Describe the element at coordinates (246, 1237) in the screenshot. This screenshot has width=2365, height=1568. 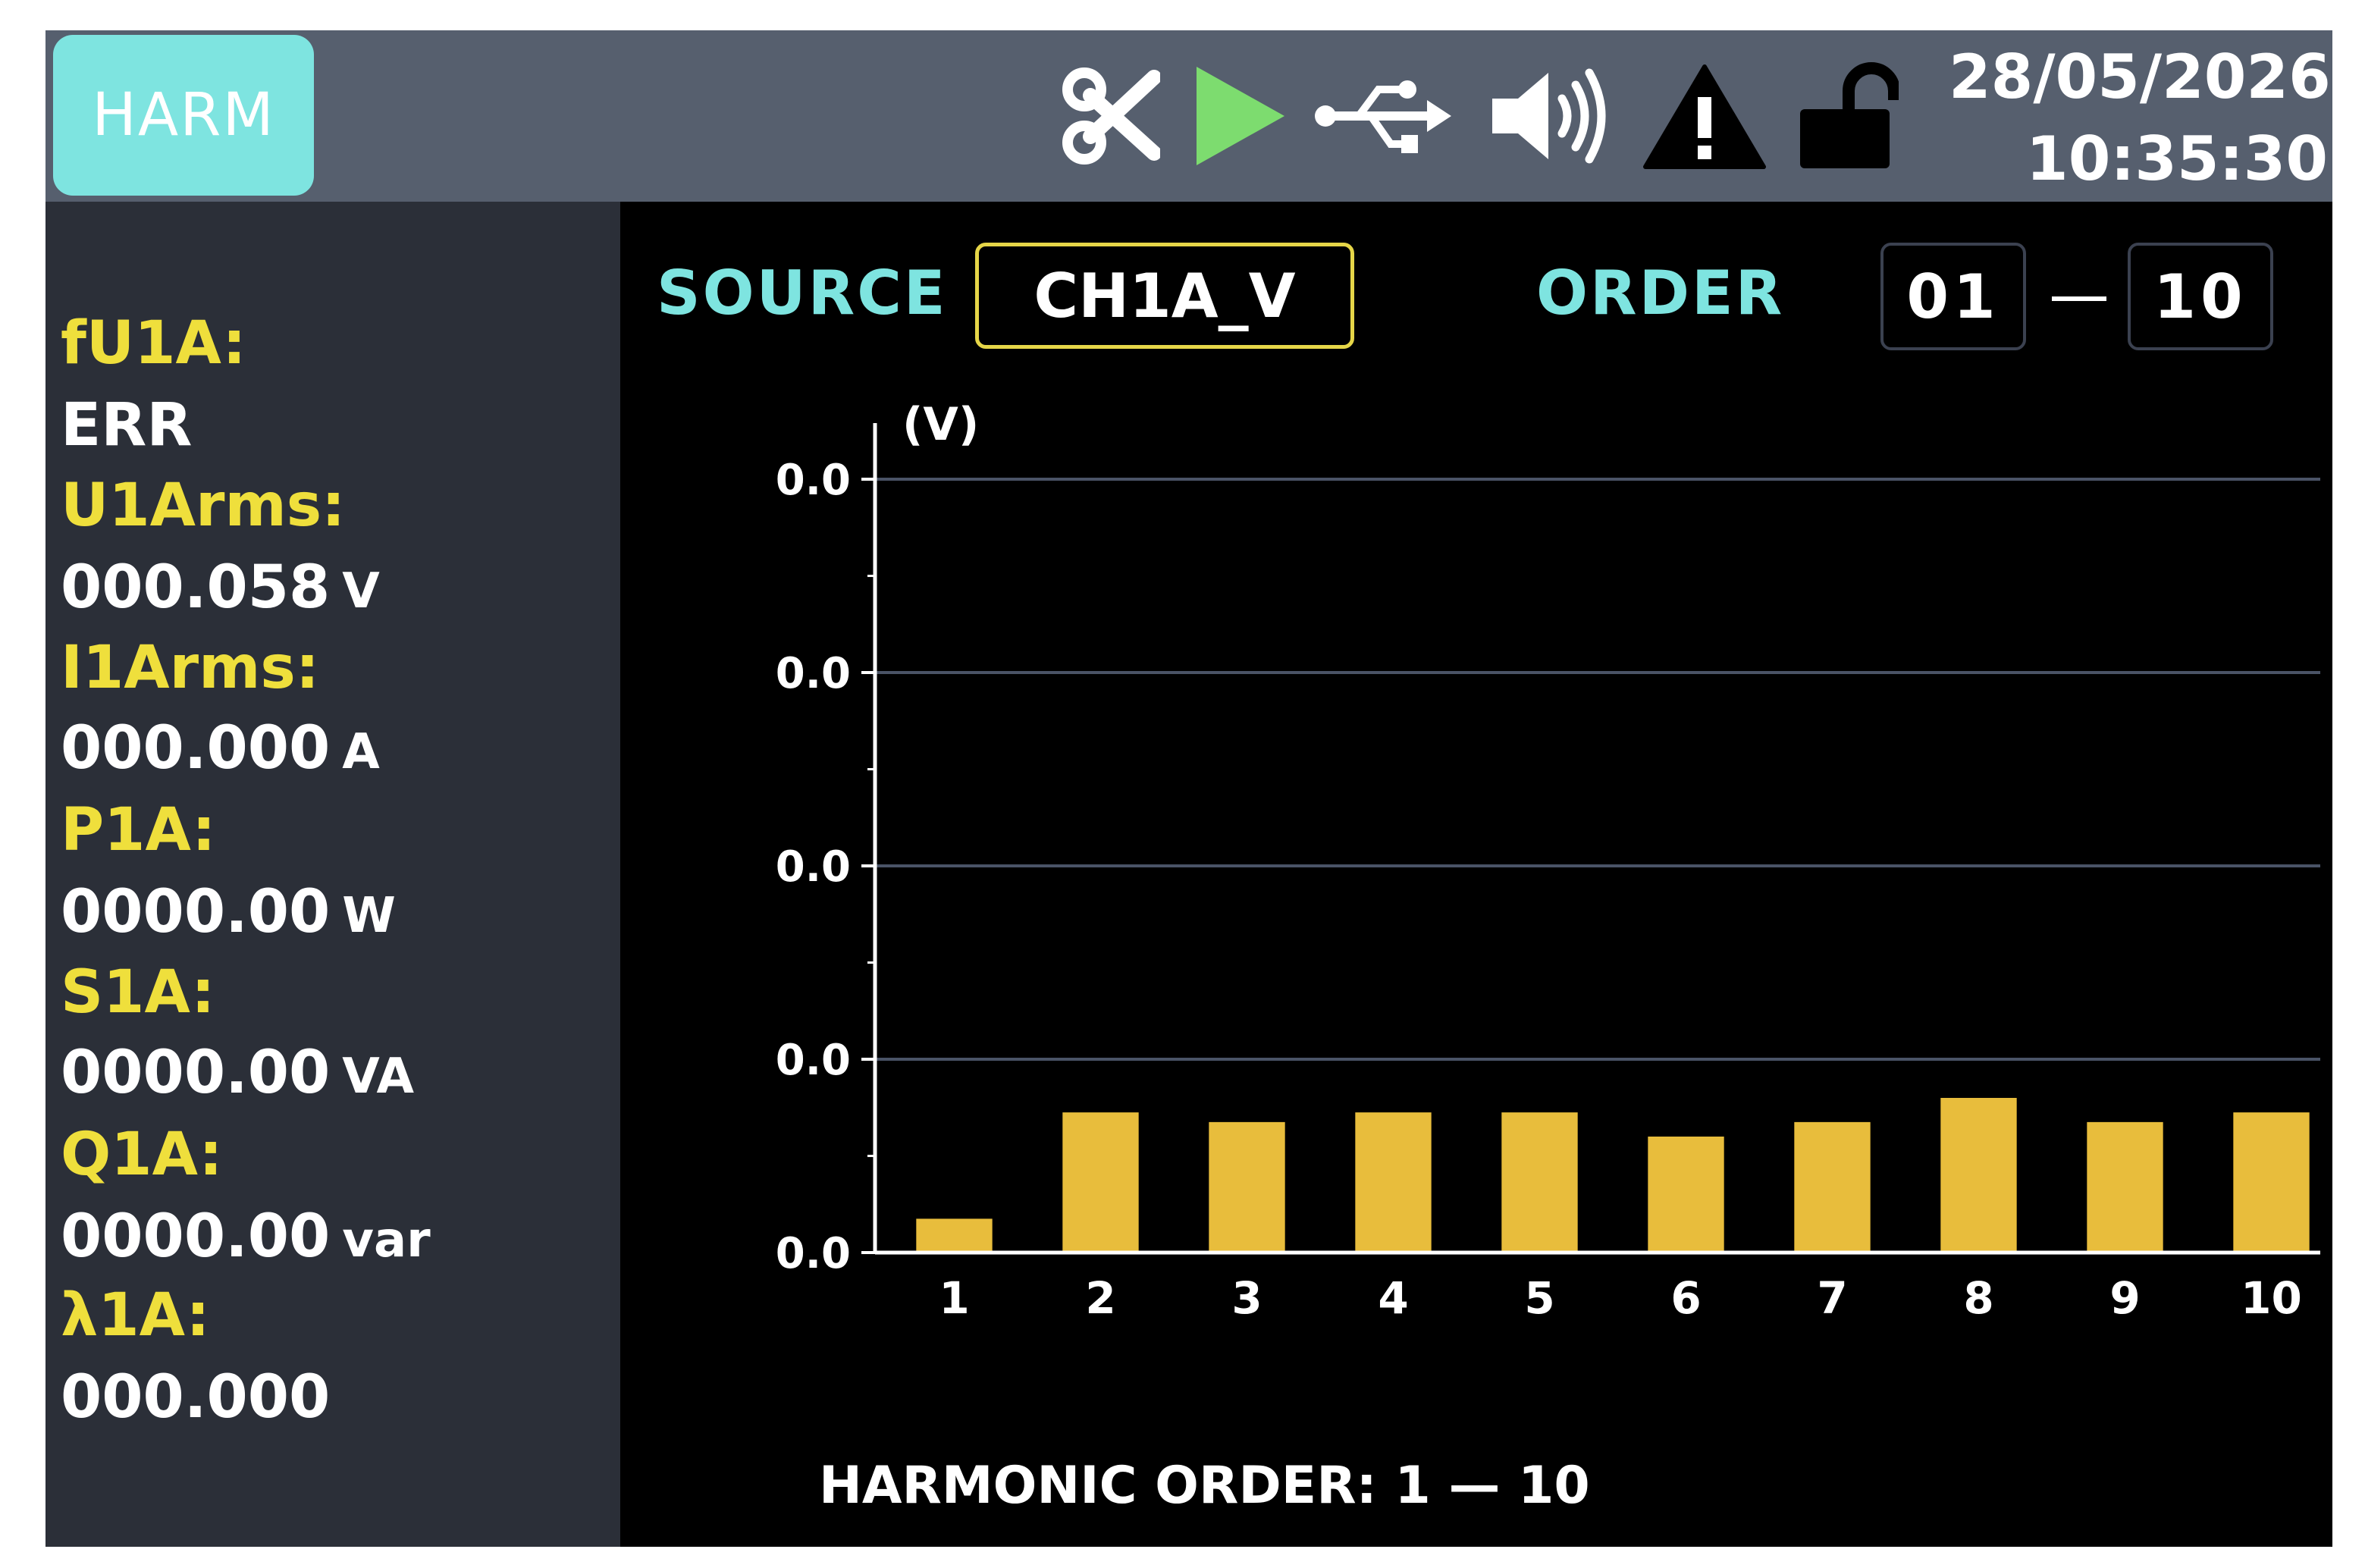
I see `value-q1a: 0000.00 var` at that location.